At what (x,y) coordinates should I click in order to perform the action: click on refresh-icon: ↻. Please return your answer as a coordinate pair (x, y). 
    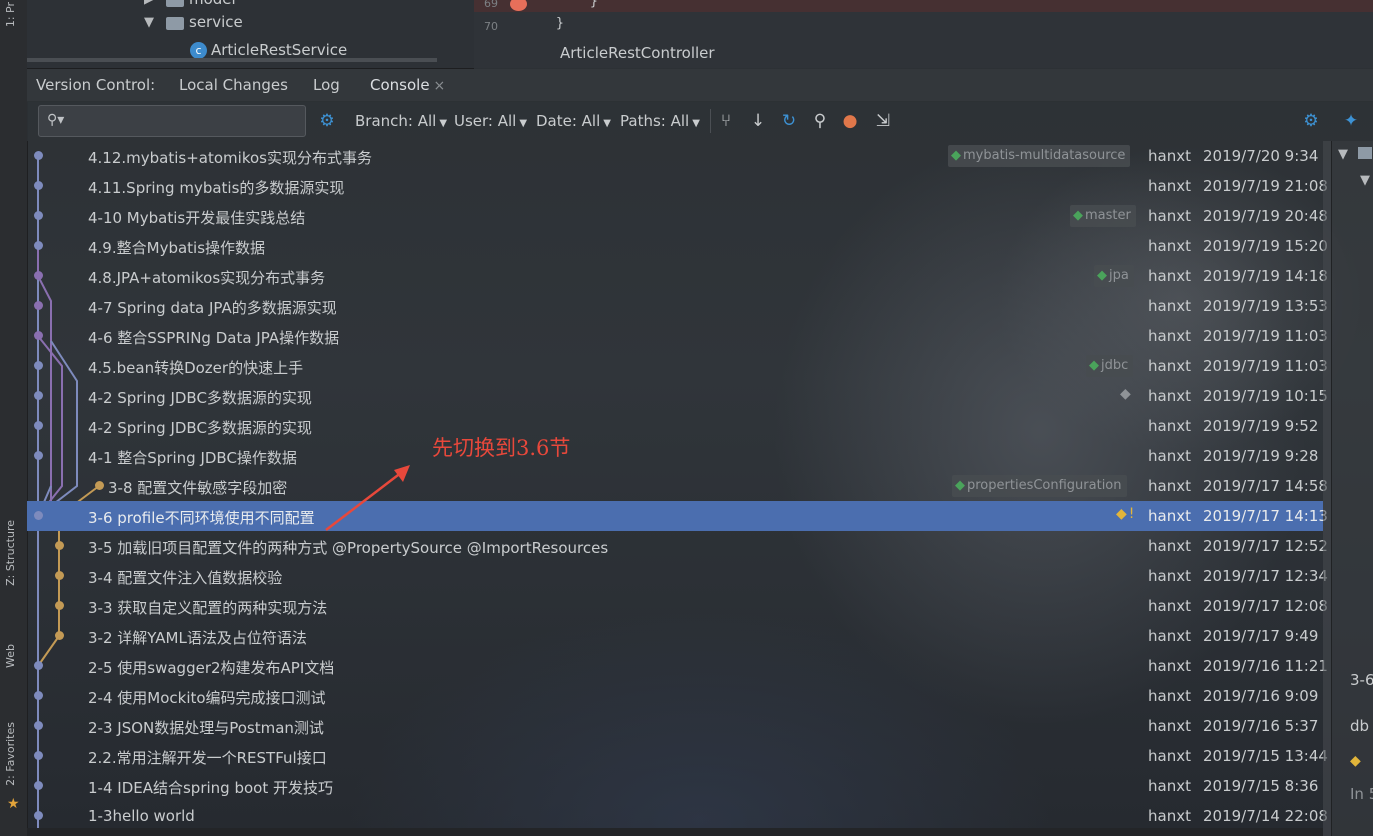
    Looking at the image, I should click on (789, 121).